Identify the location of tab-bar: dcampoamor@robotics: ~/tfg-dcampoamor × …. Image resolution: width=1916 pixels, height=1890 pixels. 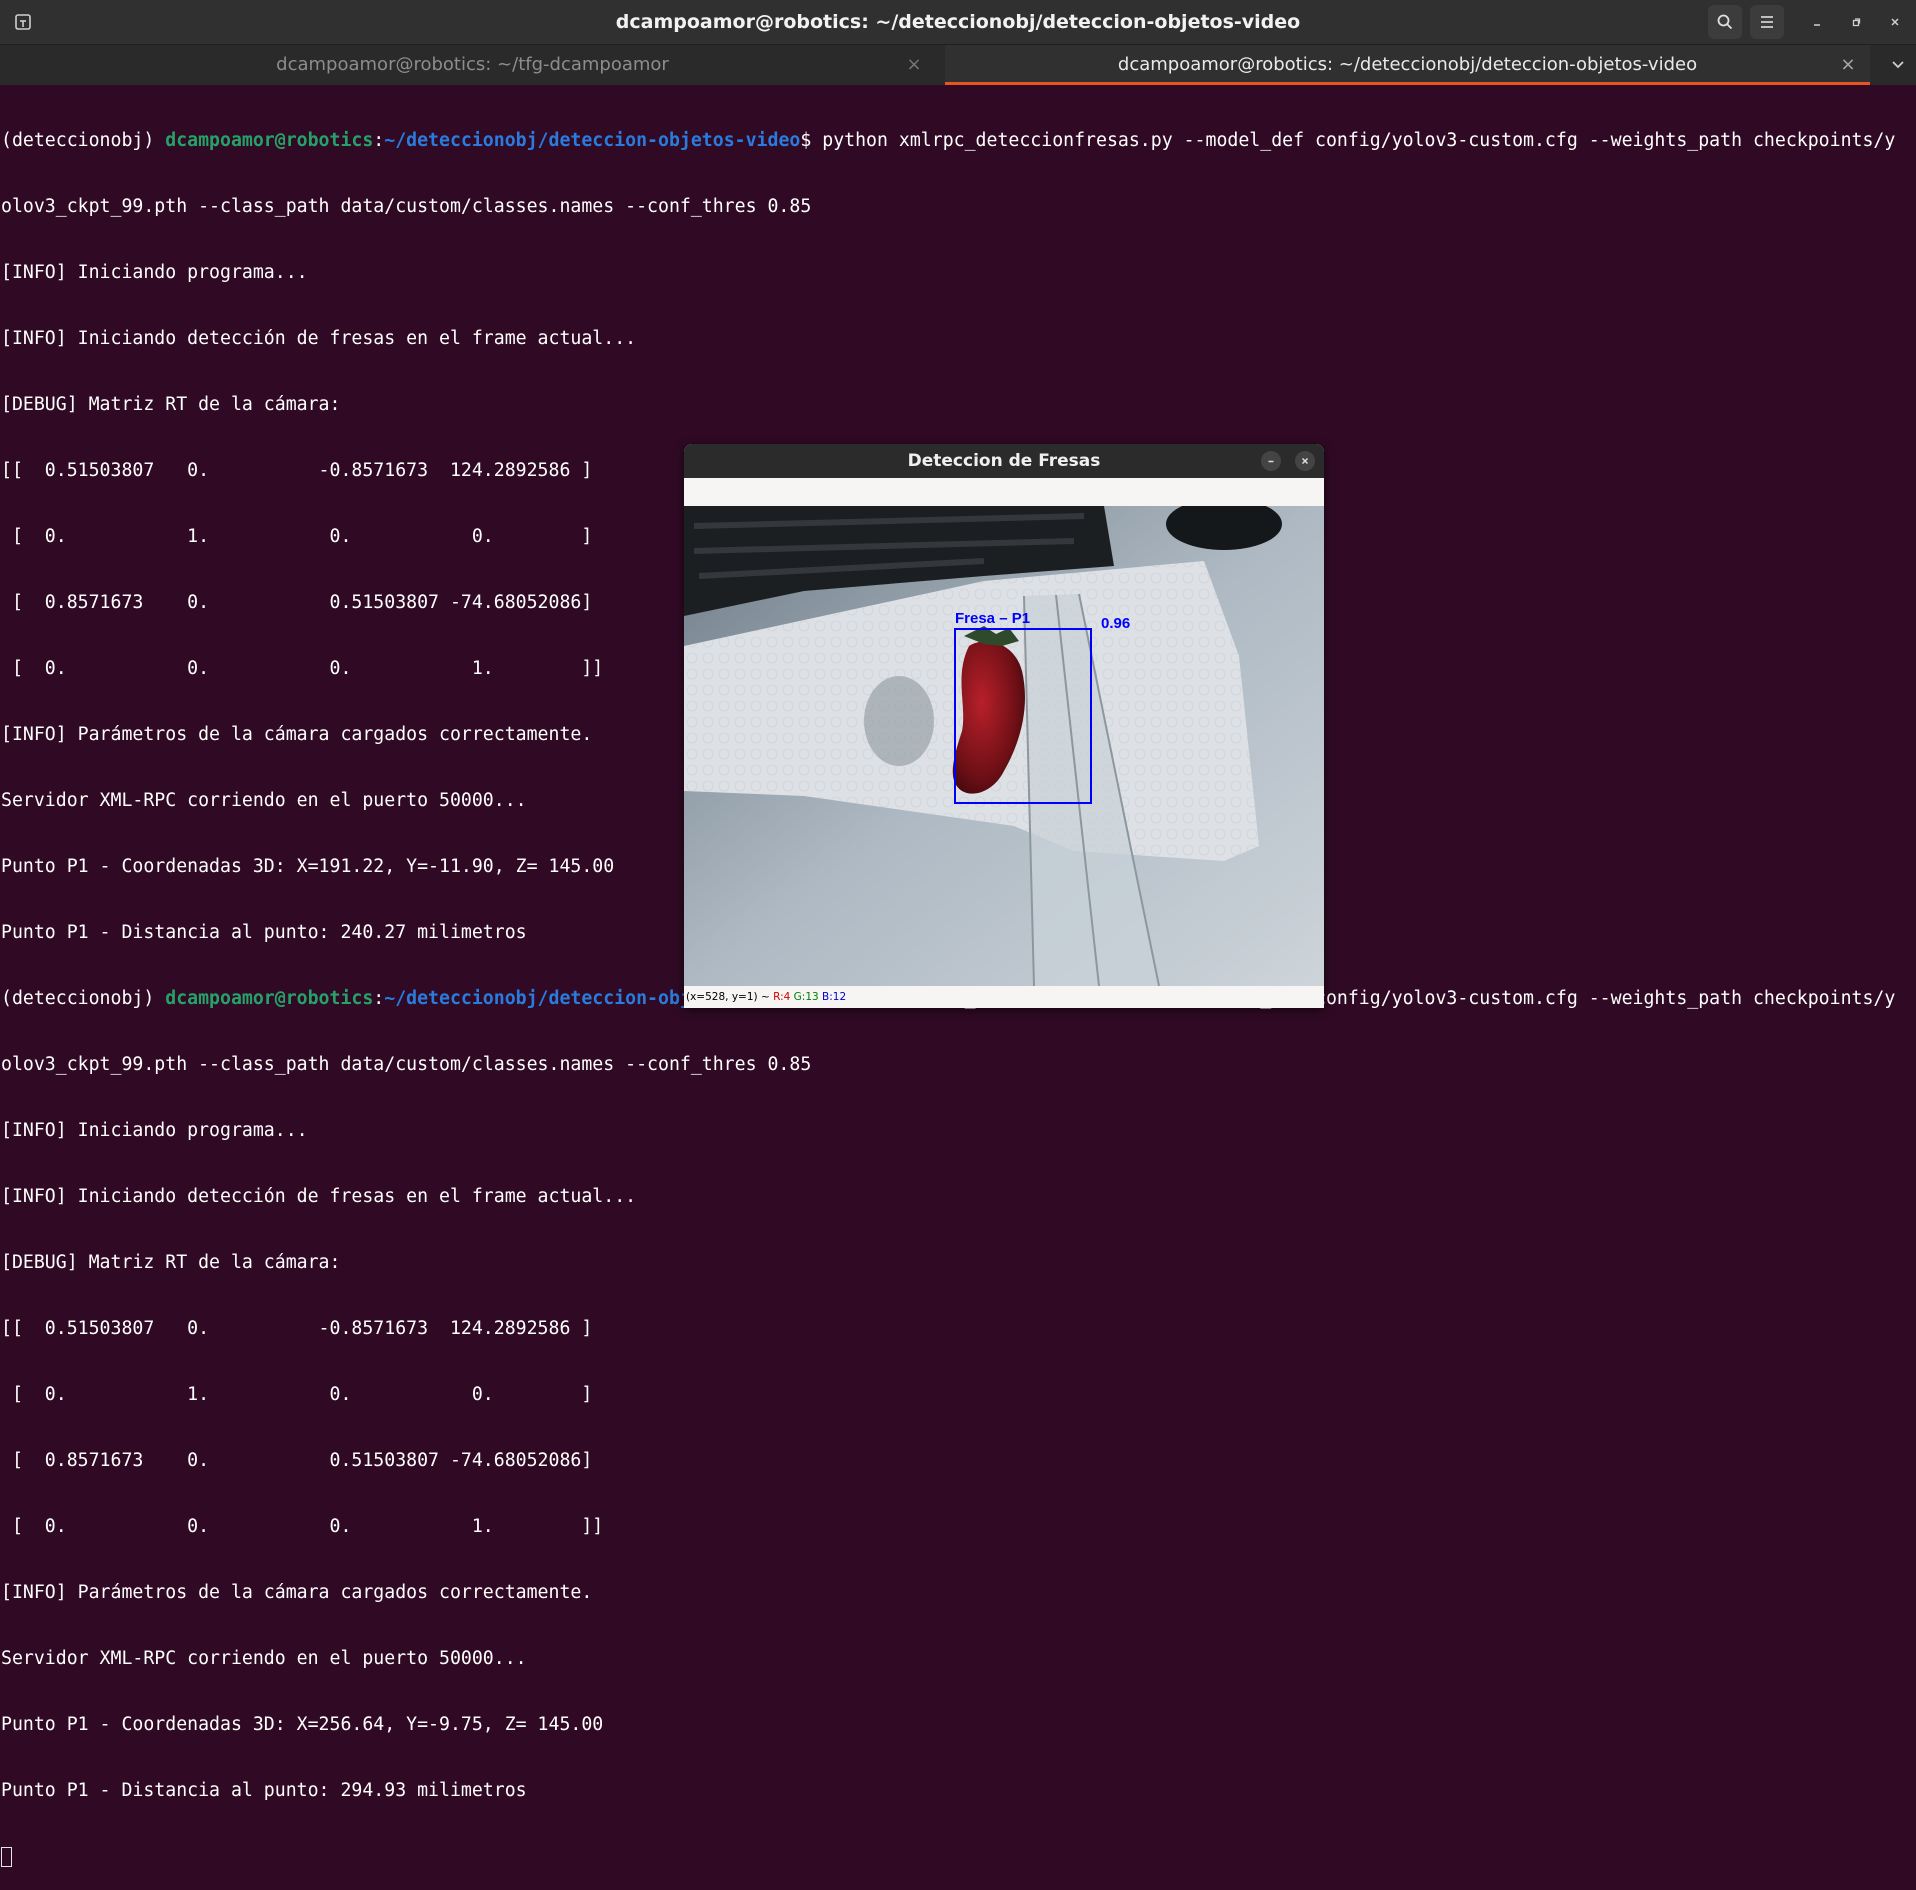
(958, 65).